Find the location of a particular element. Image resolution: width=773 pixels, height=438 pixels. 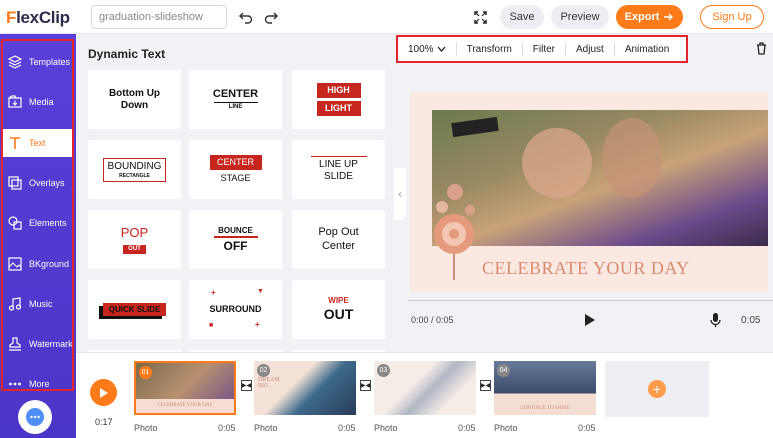

tile-sublabel: OFF is located at coordinates (235, 245).